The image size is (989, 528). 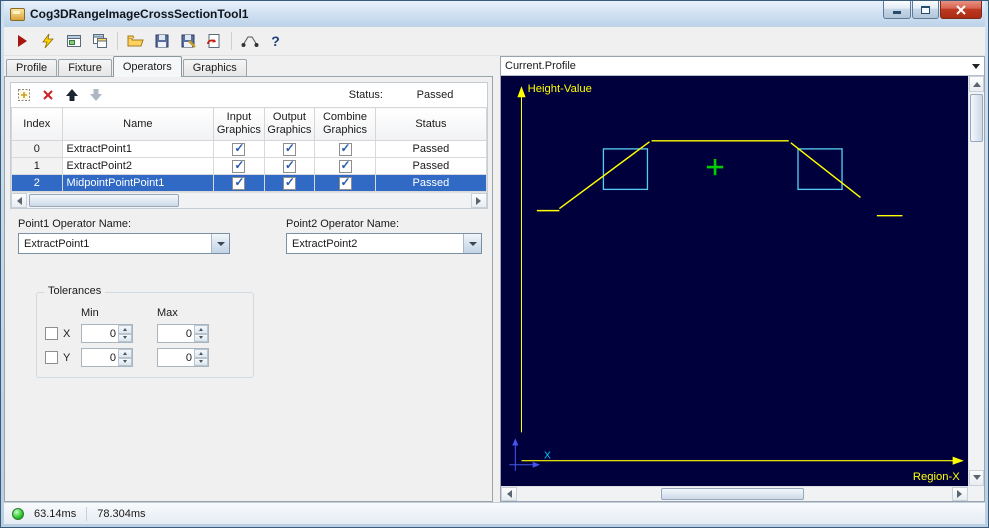 I want to click on tool-display-icon, so click(x=73, y=41).